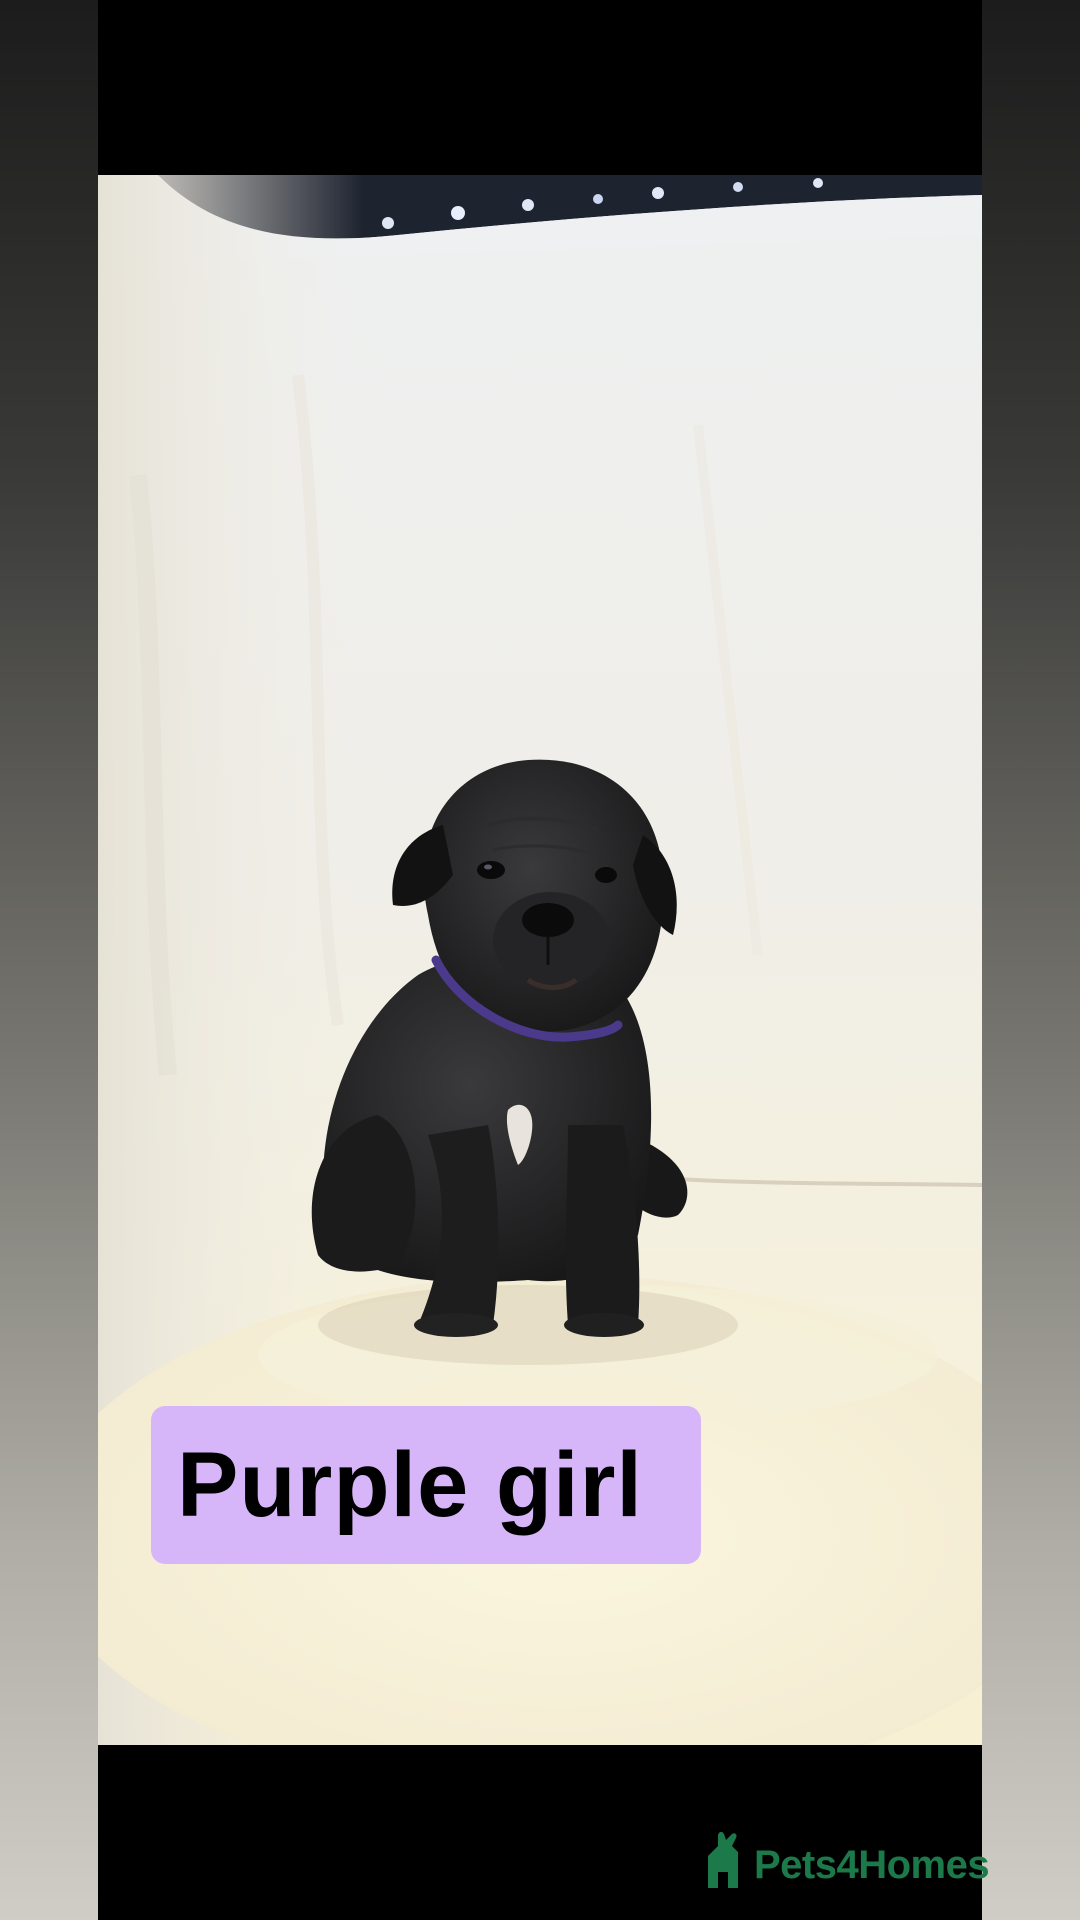  What do you see at coordinates (723, 1859) in the screenshot?
I see `pets4homes-logo-icon` at bounding box center [723, 1859].